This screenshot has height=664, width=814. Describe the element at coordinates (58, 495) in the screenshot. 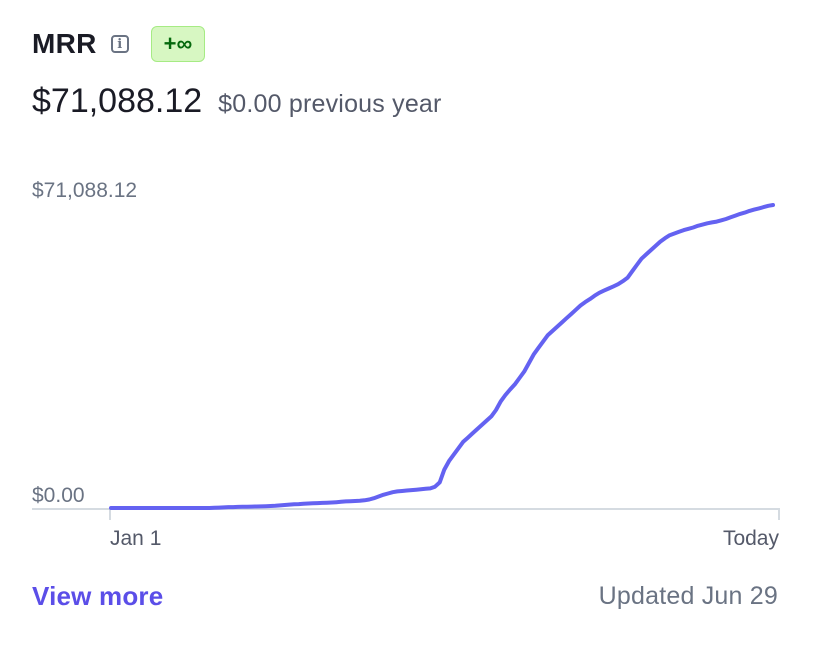

I see `y-axis-min-label: $0.00` at that location.